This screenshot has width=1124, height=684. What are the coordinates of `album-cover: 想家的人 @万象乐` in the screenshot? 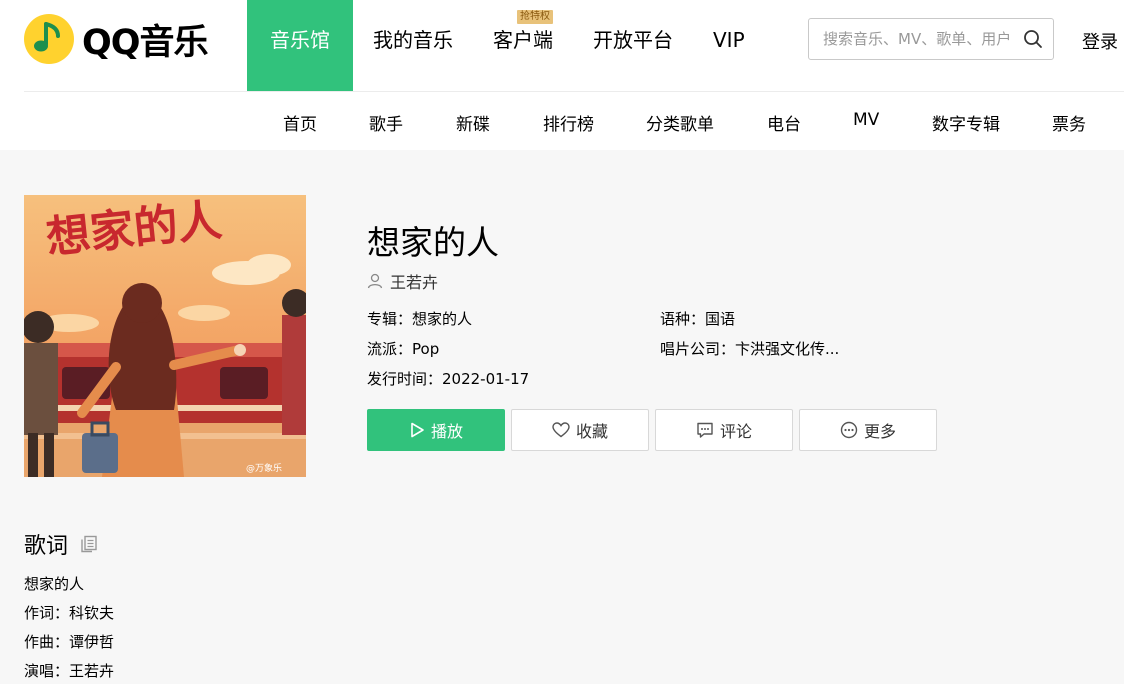 It's located at (165, 336).